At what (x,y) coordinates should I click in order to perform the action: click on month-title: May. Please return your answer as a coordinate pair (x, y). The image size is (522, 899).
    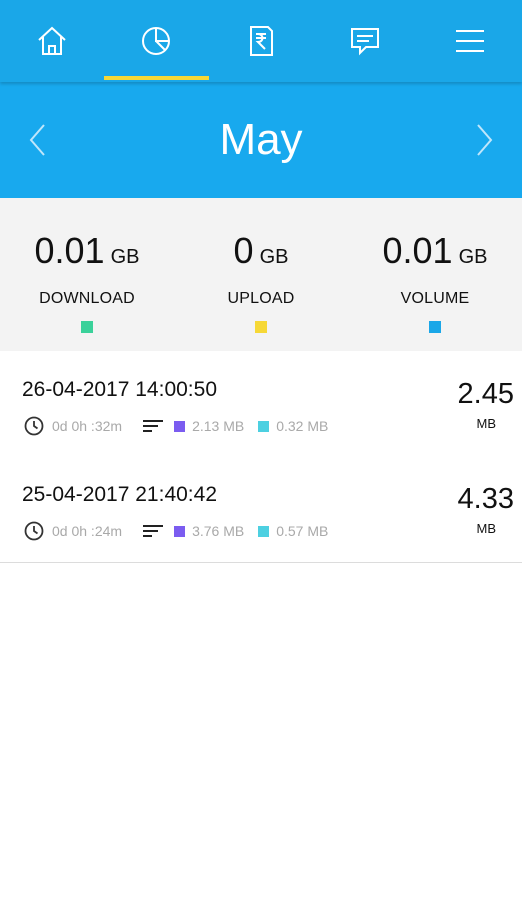
    Looking at the image, I should click on (261, 139).